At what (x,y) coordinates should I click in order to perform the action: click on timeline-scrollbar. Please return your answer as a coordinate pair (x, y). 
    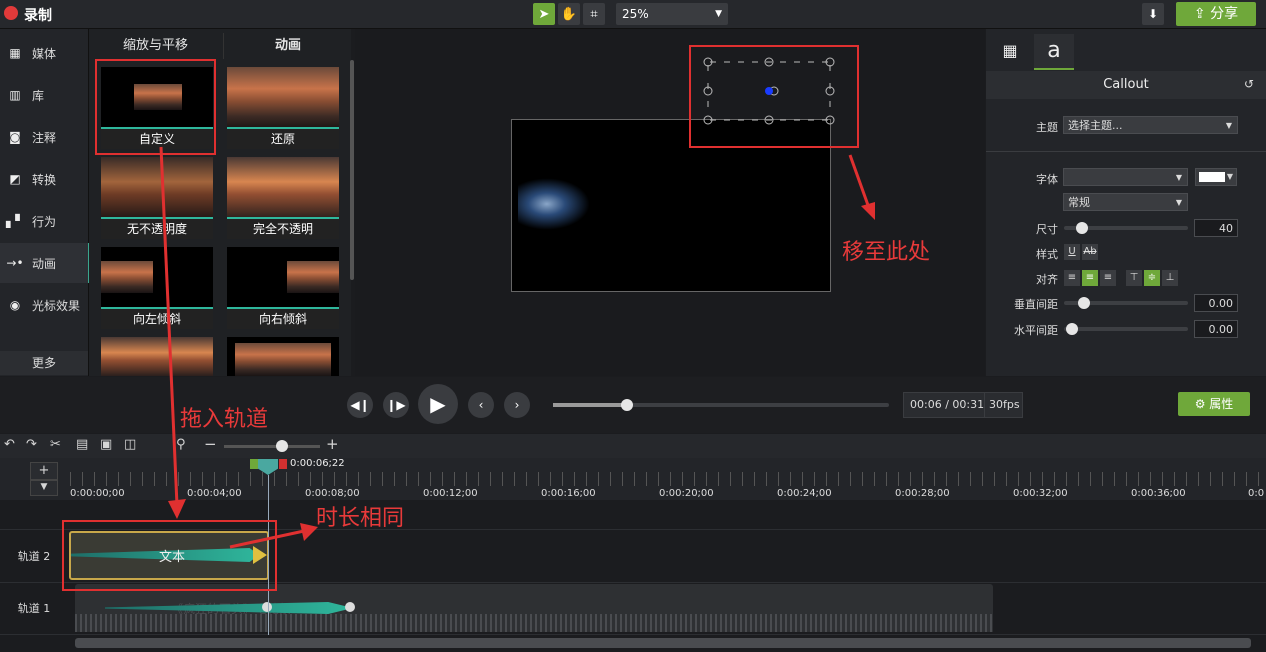
    Looking at the image, I should click on (663, 643).